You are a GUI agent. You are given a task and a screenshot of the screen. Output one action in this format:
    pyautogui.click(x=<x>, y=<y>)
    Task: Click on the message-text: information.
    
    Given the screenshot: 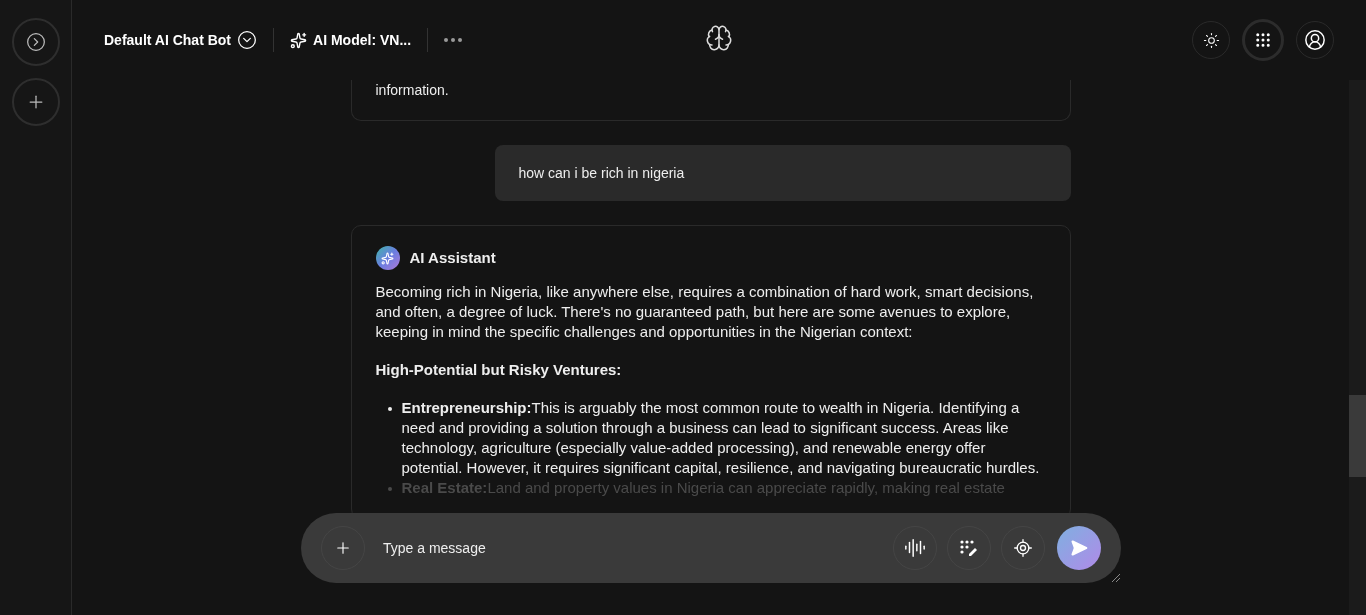 What is the action you would take?
    pyautogui.click(x=412, y=90)
    